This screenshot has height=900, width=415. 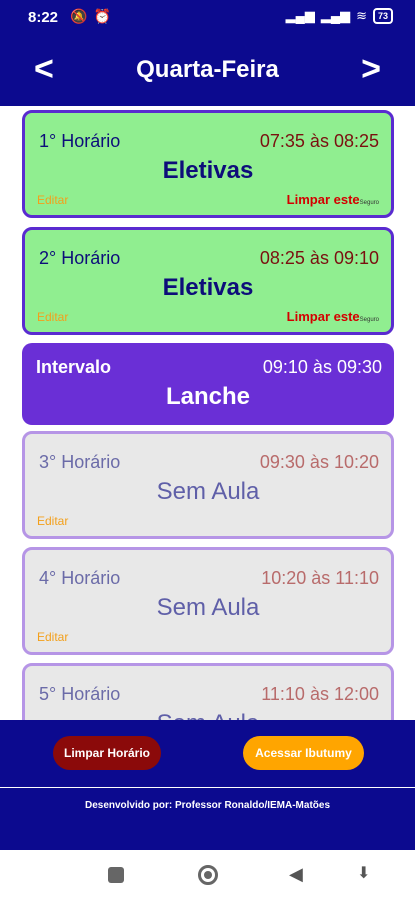 What do you see at coordinates (80, 578) in the screenshot?
I see `period-label: 4° Horário` at bounding box center [80, 578].